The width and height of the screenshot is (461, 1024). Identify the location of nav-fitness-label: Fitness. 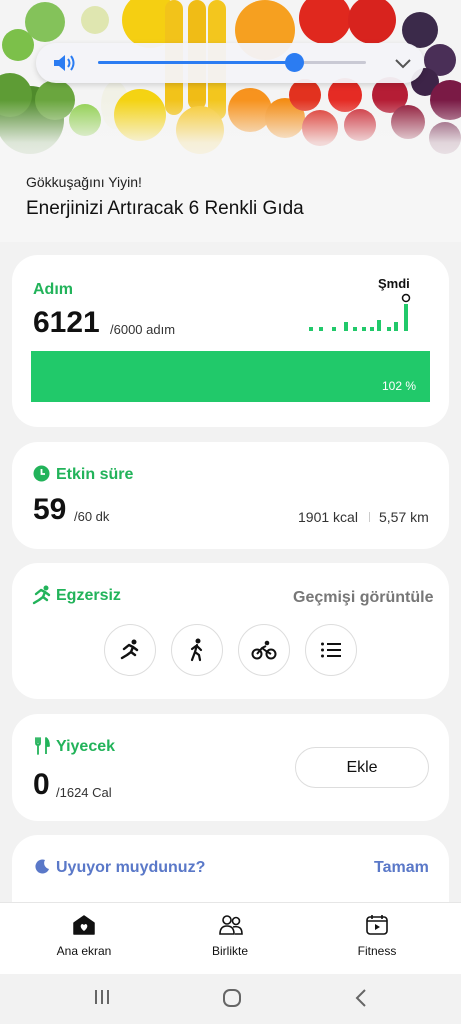
(377, 951).